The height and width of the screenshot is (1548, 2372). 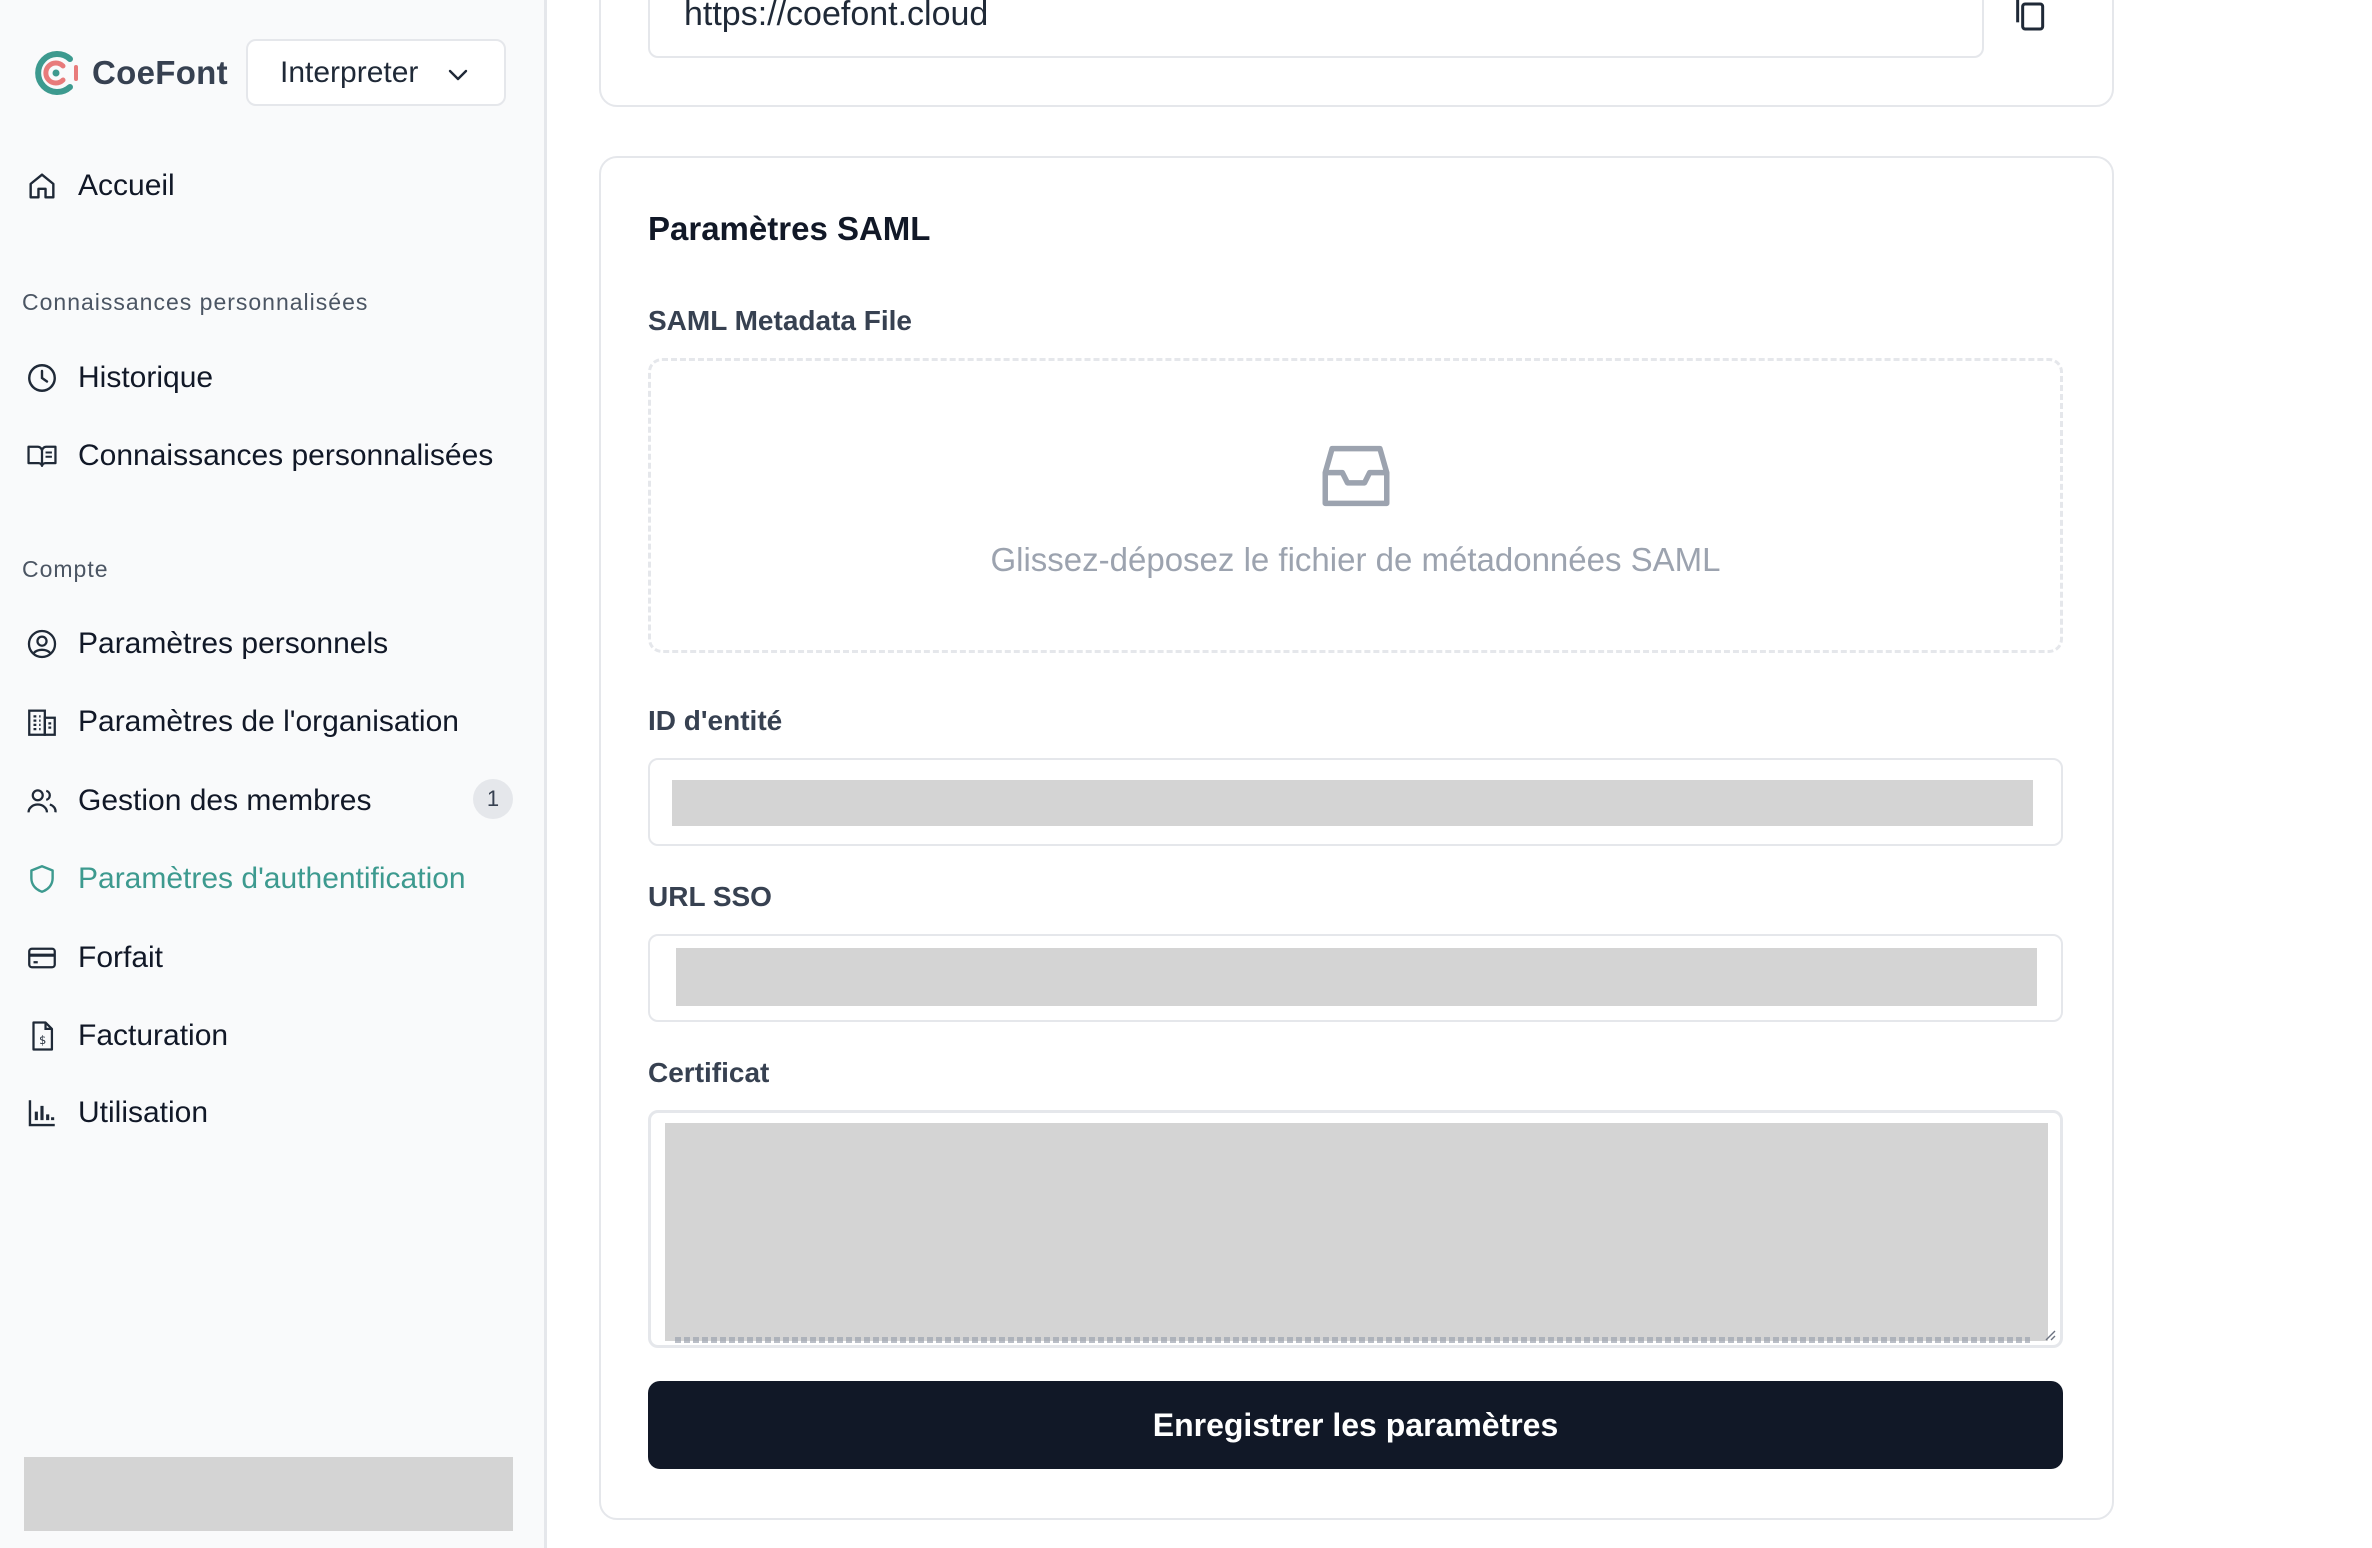 I want to click on sidebar-item-label: Facturation, so click(x=153, y=1035).